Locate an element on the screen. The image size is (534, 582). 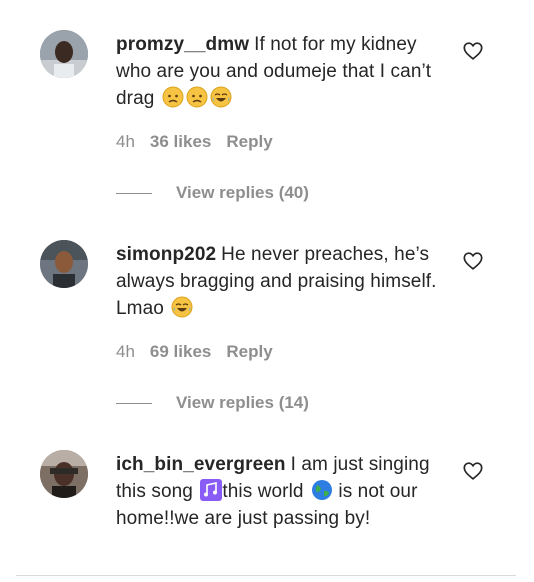
comment-meta: 4h 69 likes Reply is located at coordinates (202, 352).